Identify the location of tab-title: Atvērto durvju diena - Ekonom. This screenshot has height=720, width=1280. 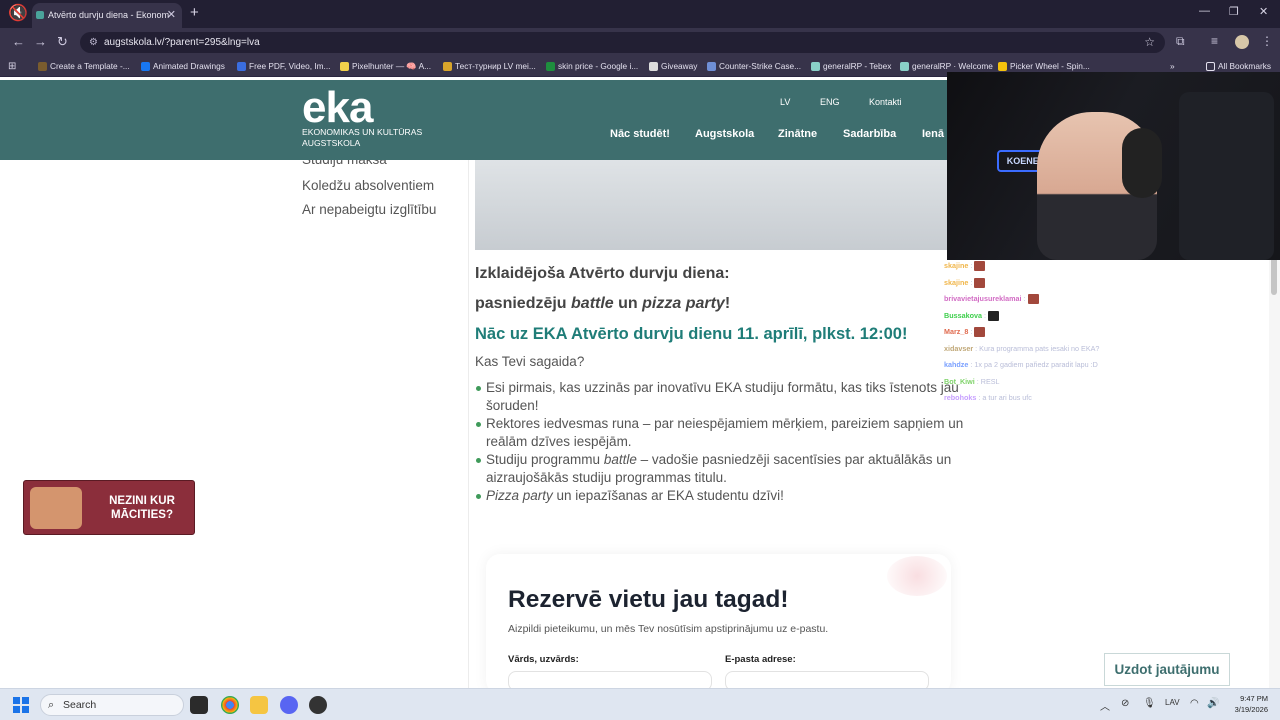
(109, 15).